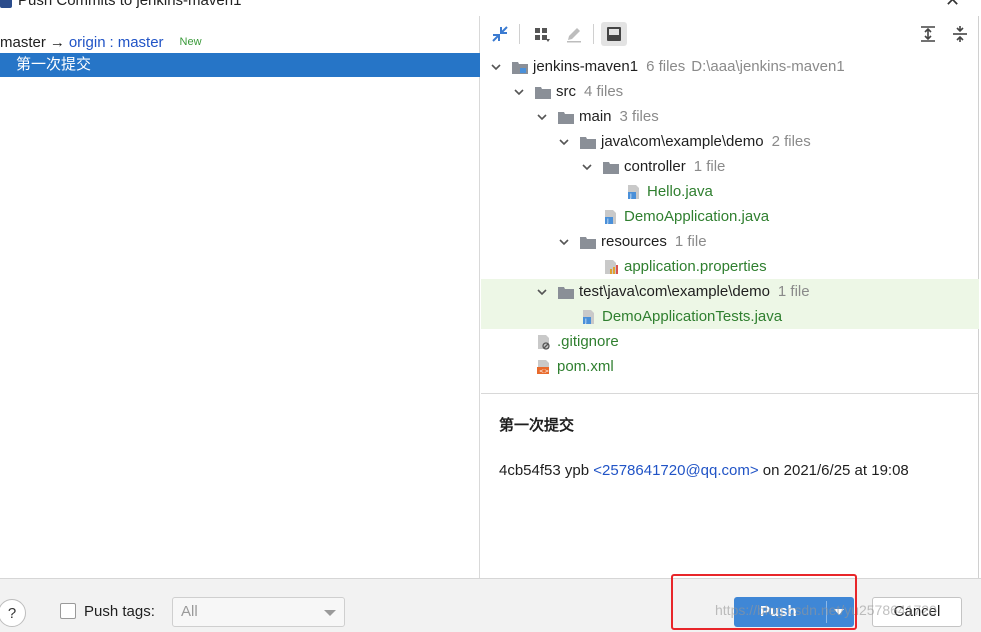  What do you see at coordinates (692, 316) in the screenshot?
I see `tree-label: DemoApplicationTests.java` at bounding box center [692, 316].